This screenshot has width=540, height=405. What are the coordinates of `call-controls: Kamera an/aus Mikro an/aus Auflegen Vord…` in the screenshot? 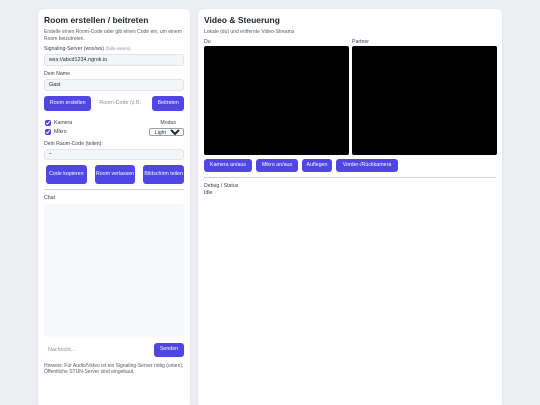 It's located at (350, 165).